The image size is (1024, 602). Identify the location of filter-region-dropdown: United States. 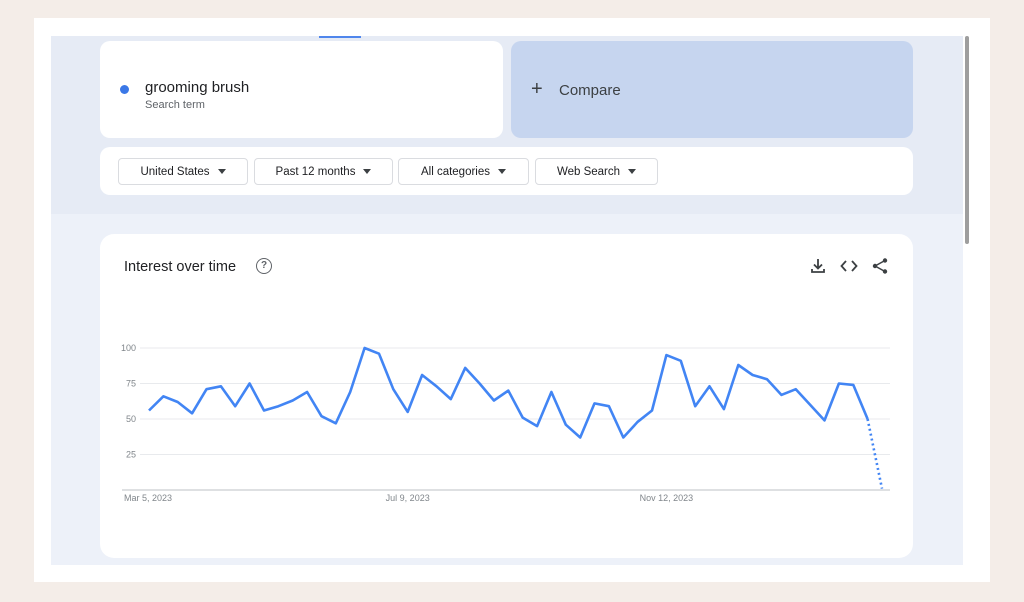
(183, 171).